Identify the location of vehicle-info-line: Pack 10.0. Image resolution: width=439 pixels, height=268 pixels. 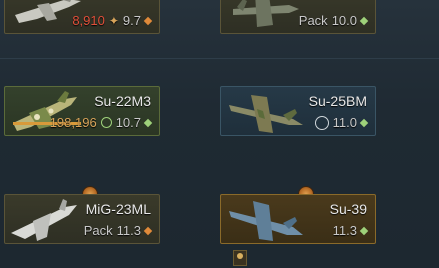
(333, 20).